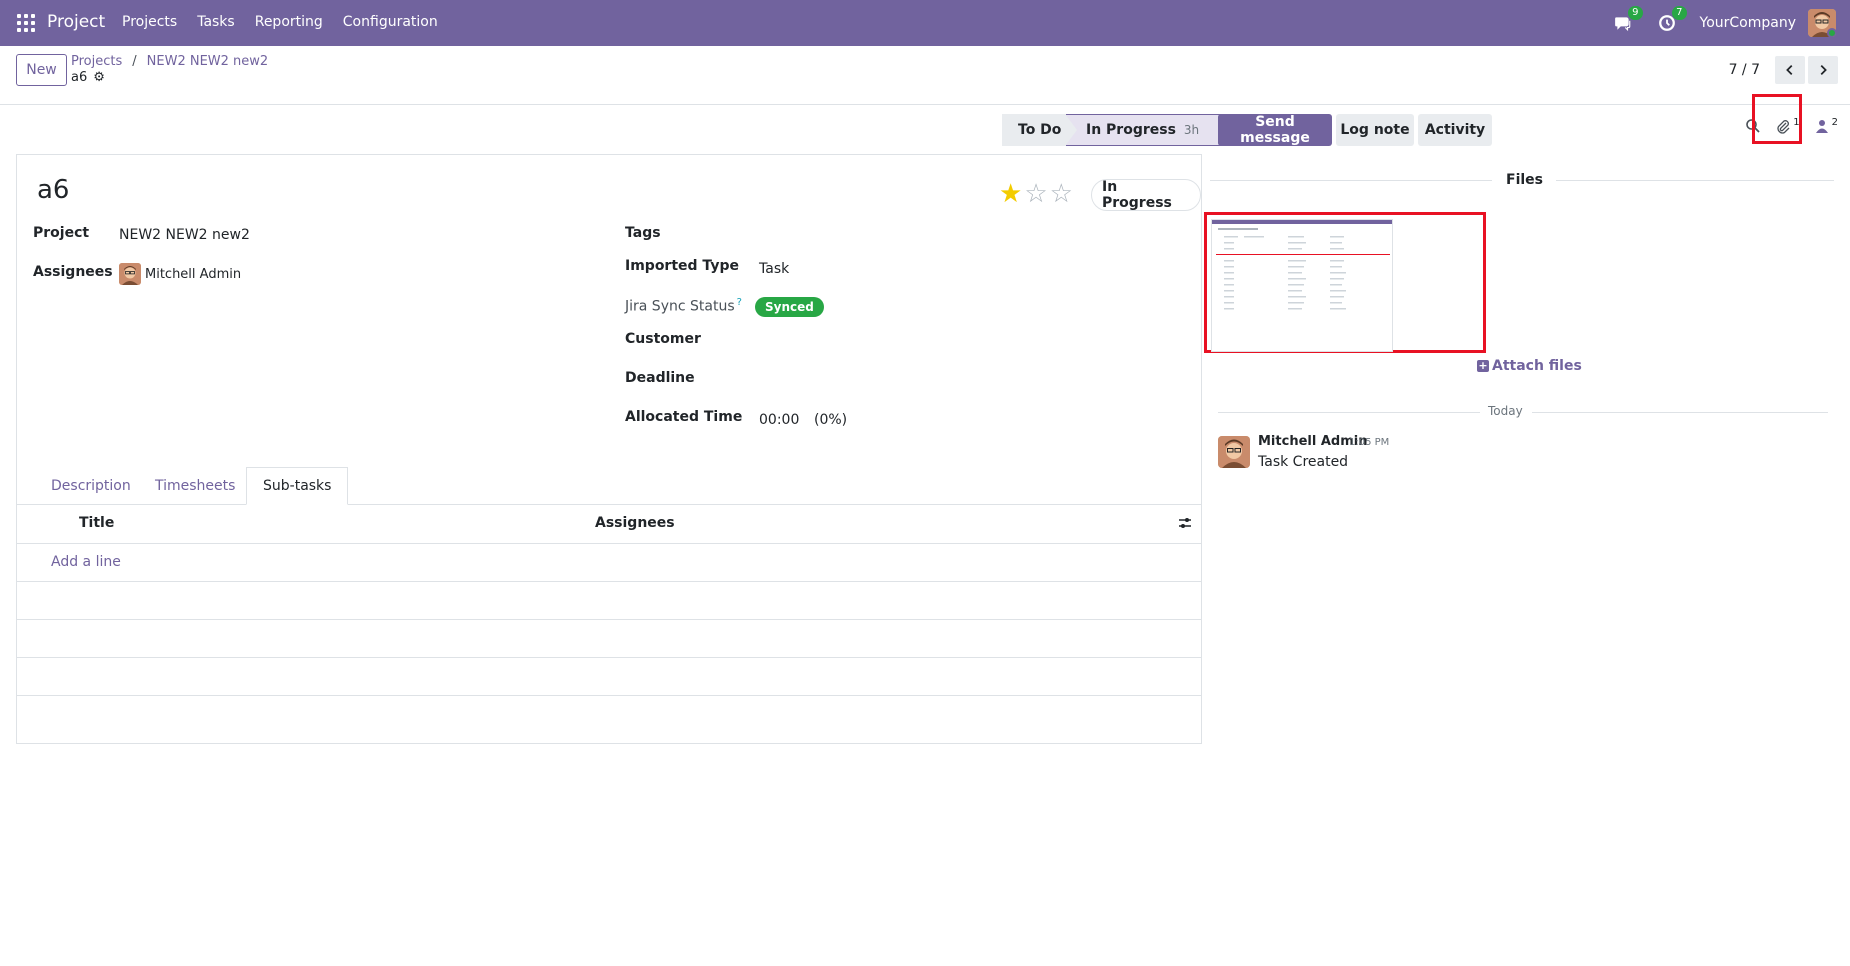 The height and width of the screenshot is (966, 1850). I want to click on assignees-label: Assignees, so click(73, 272).